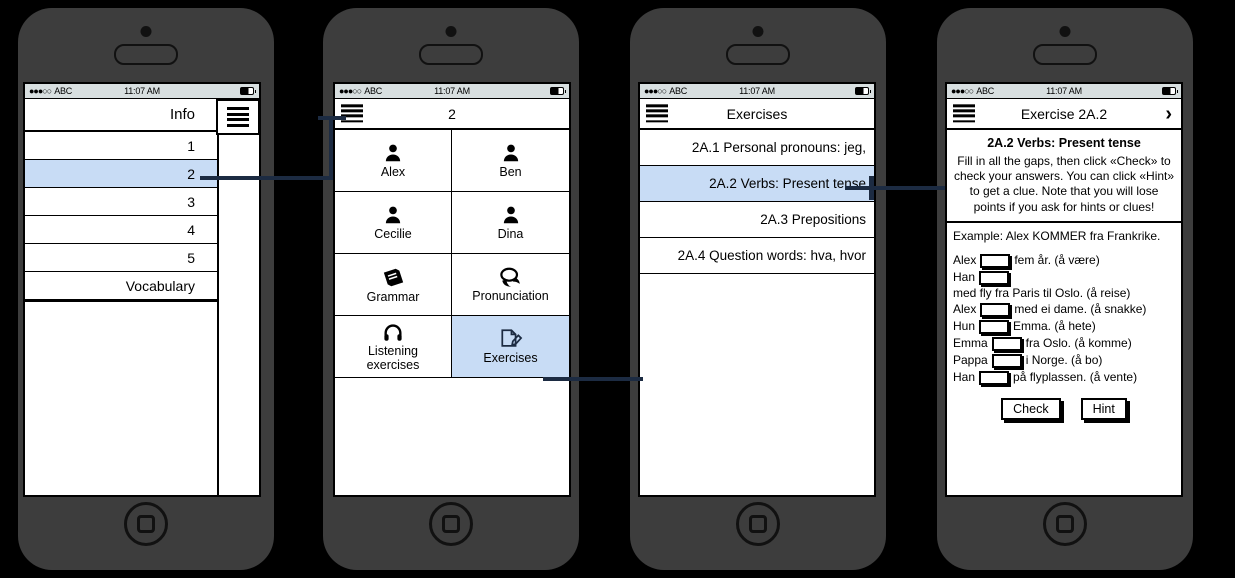  I want to click on list-item: 5, so click(121, 258).